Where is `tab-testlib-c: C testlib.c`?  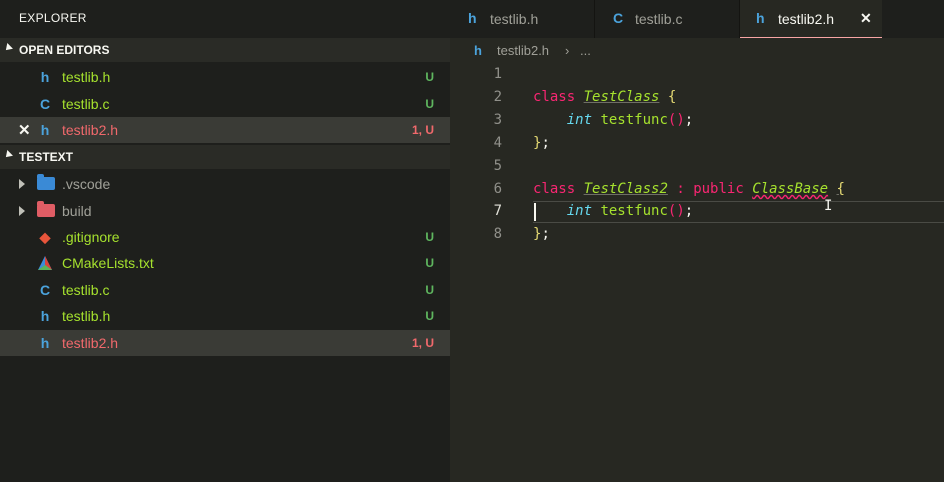
tab-testlib-c: C testlib.c is located at coordinates (667, 19).